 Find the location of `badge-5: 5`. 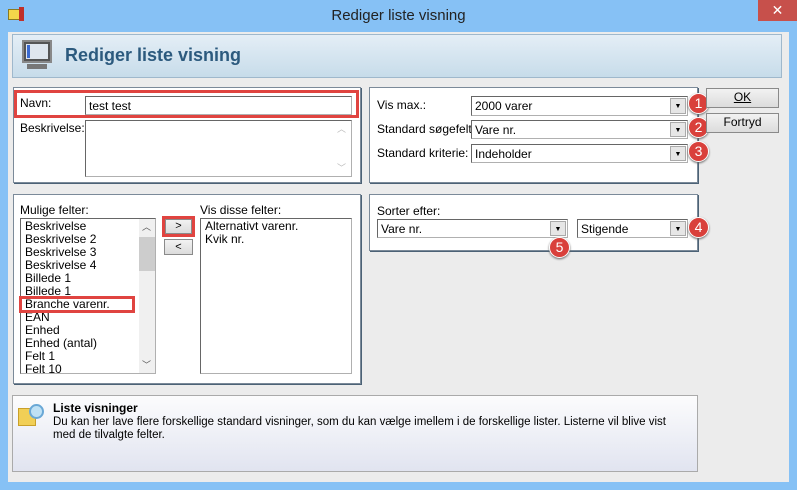

badge-5: 5 is located at coordinates (559, 247).